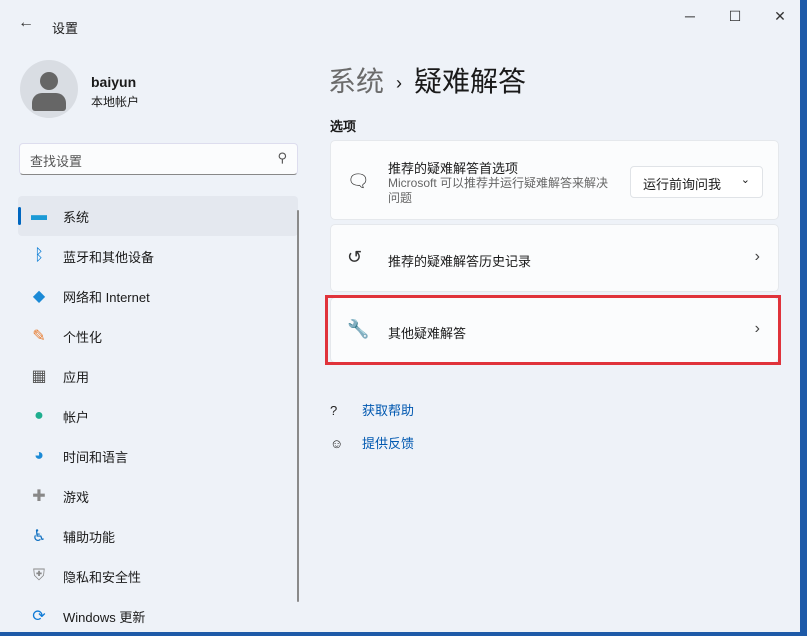 The image size is (807, 636). Describe the element at coordinates (158, 296) in the screenshot. I see `sidebar-item: ◆ 网络和 Internet` at that location.